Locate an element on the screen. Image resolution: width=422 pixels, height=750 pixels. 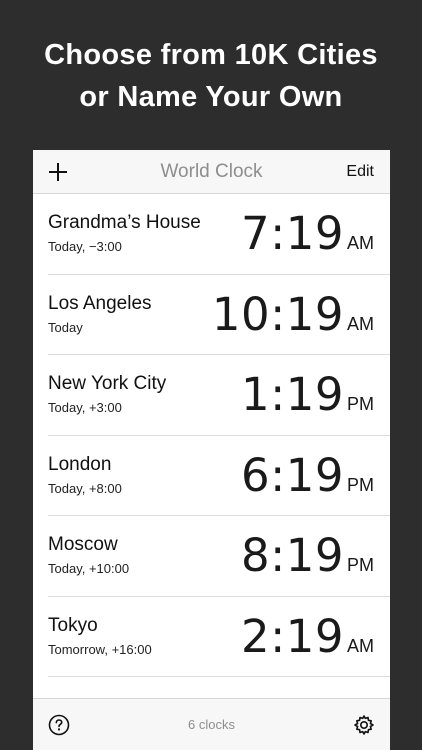
clock-time: 7:19 AM is located at coordinates (307, 234).